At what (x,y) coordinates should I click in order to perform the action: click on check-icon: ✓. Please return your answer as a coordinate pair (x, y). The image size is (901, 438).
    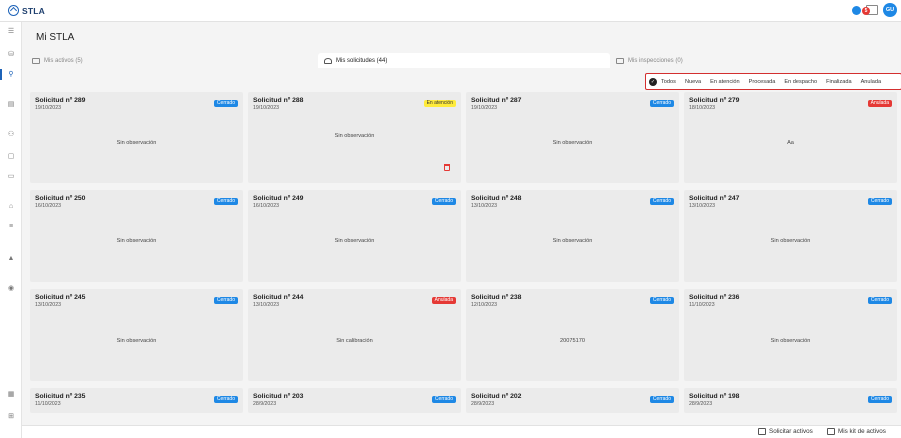
    Looking at the image, I should click on (653, 81).